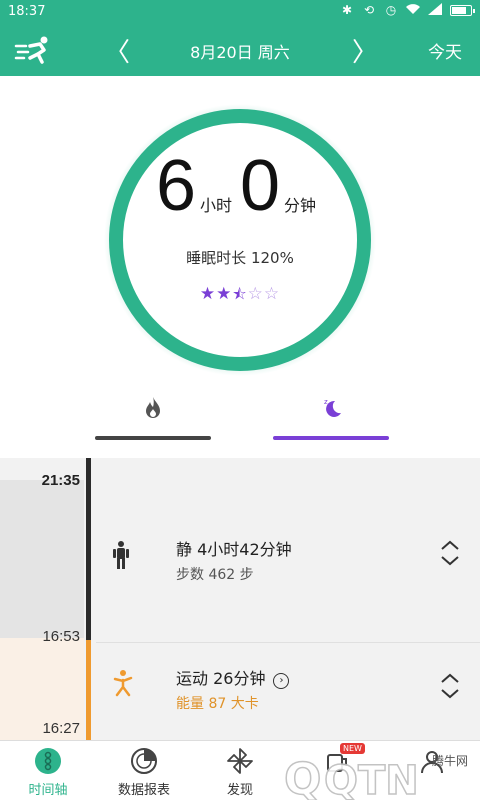 The image size is (480, 800). I want to click on next-day-button: 〉, so click(365, 50).